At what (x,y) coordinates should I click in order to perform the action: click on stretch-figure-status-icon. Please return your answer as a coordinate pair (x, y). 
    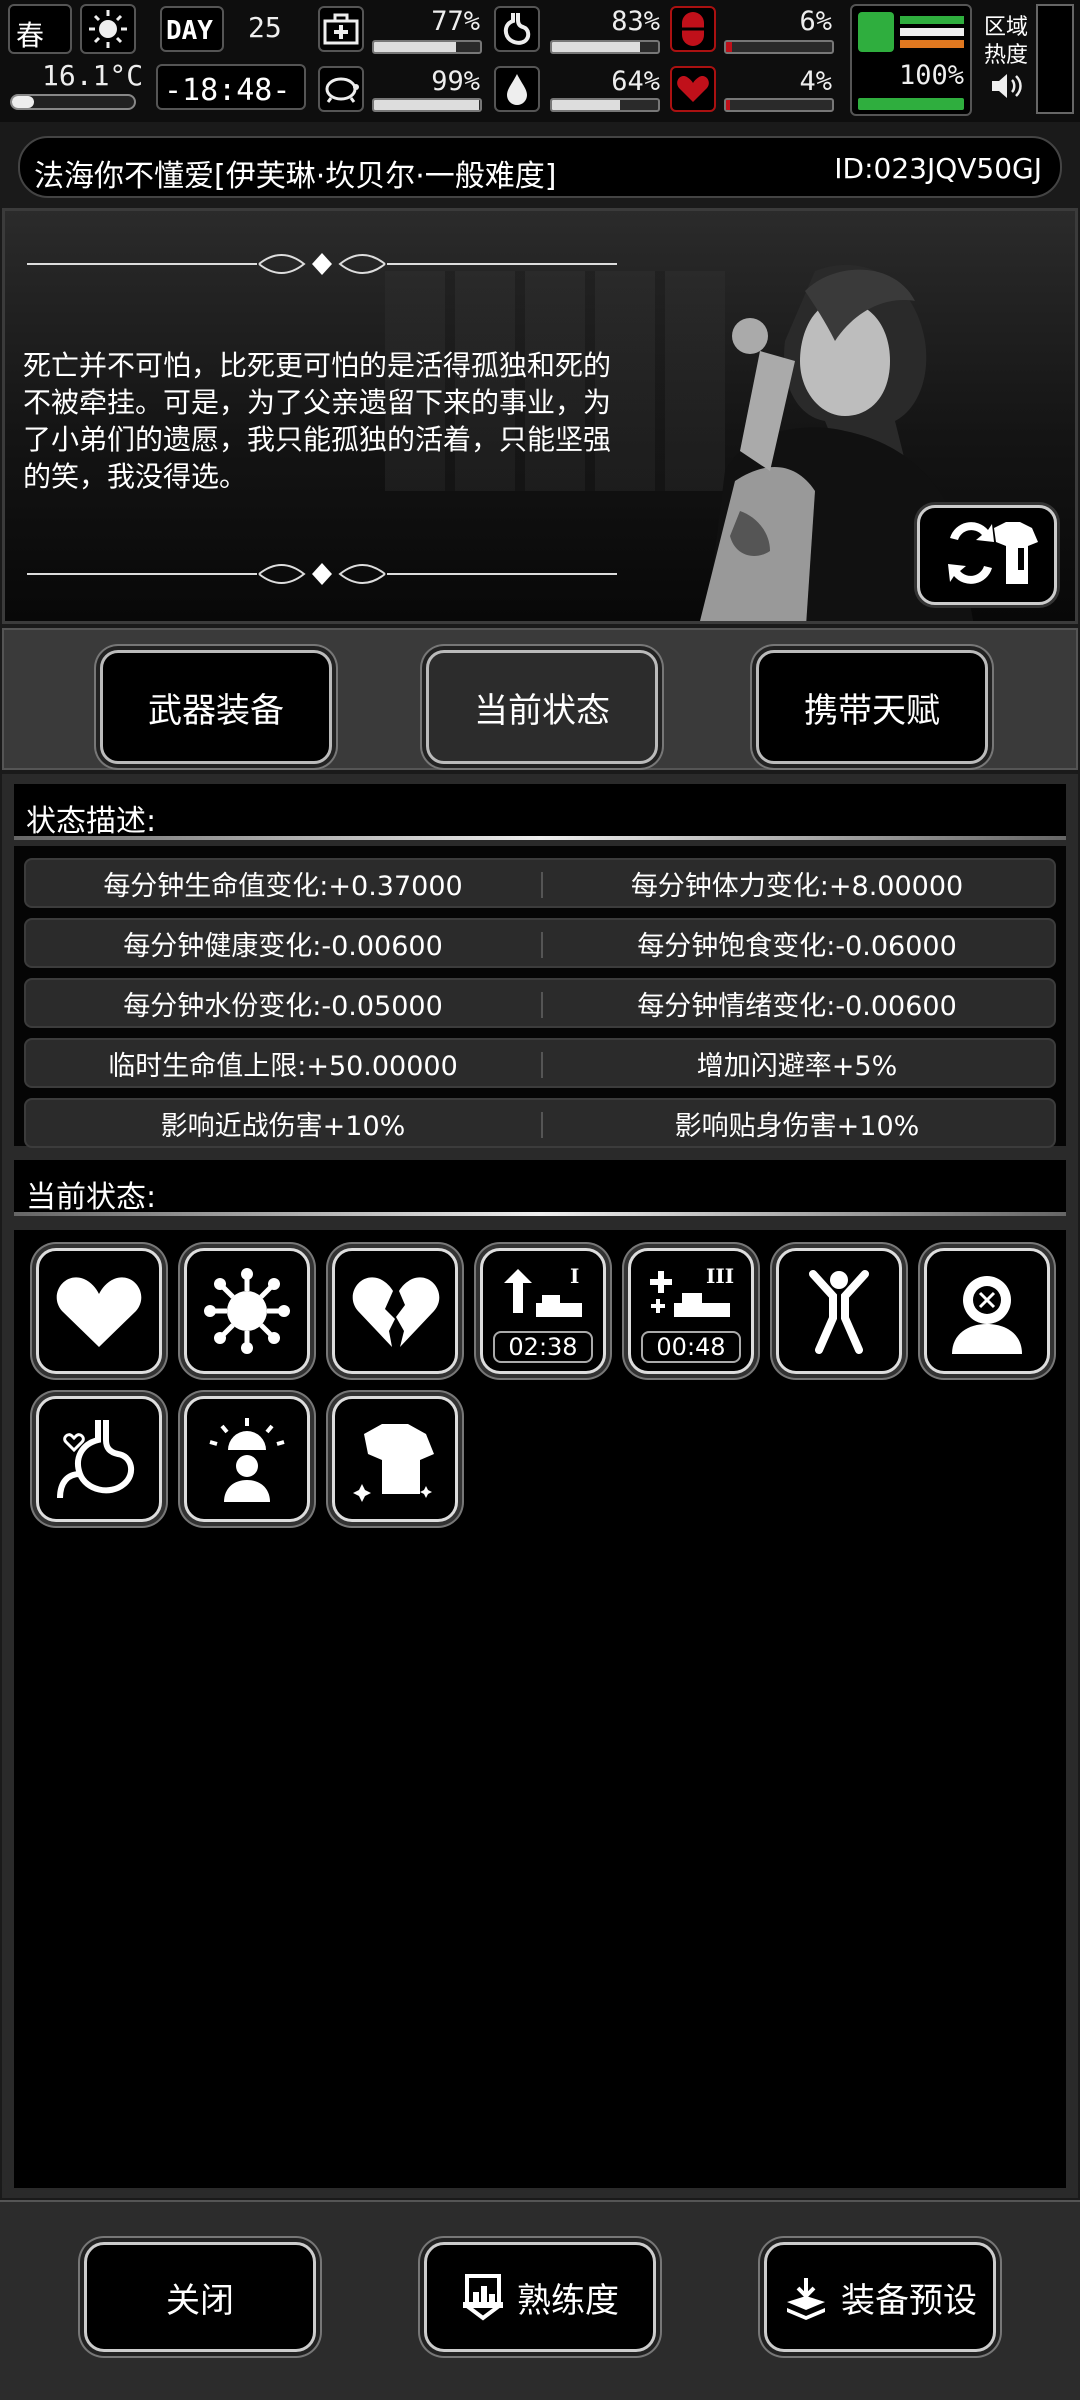
    Looking at the image, I should click on (839, 1311).